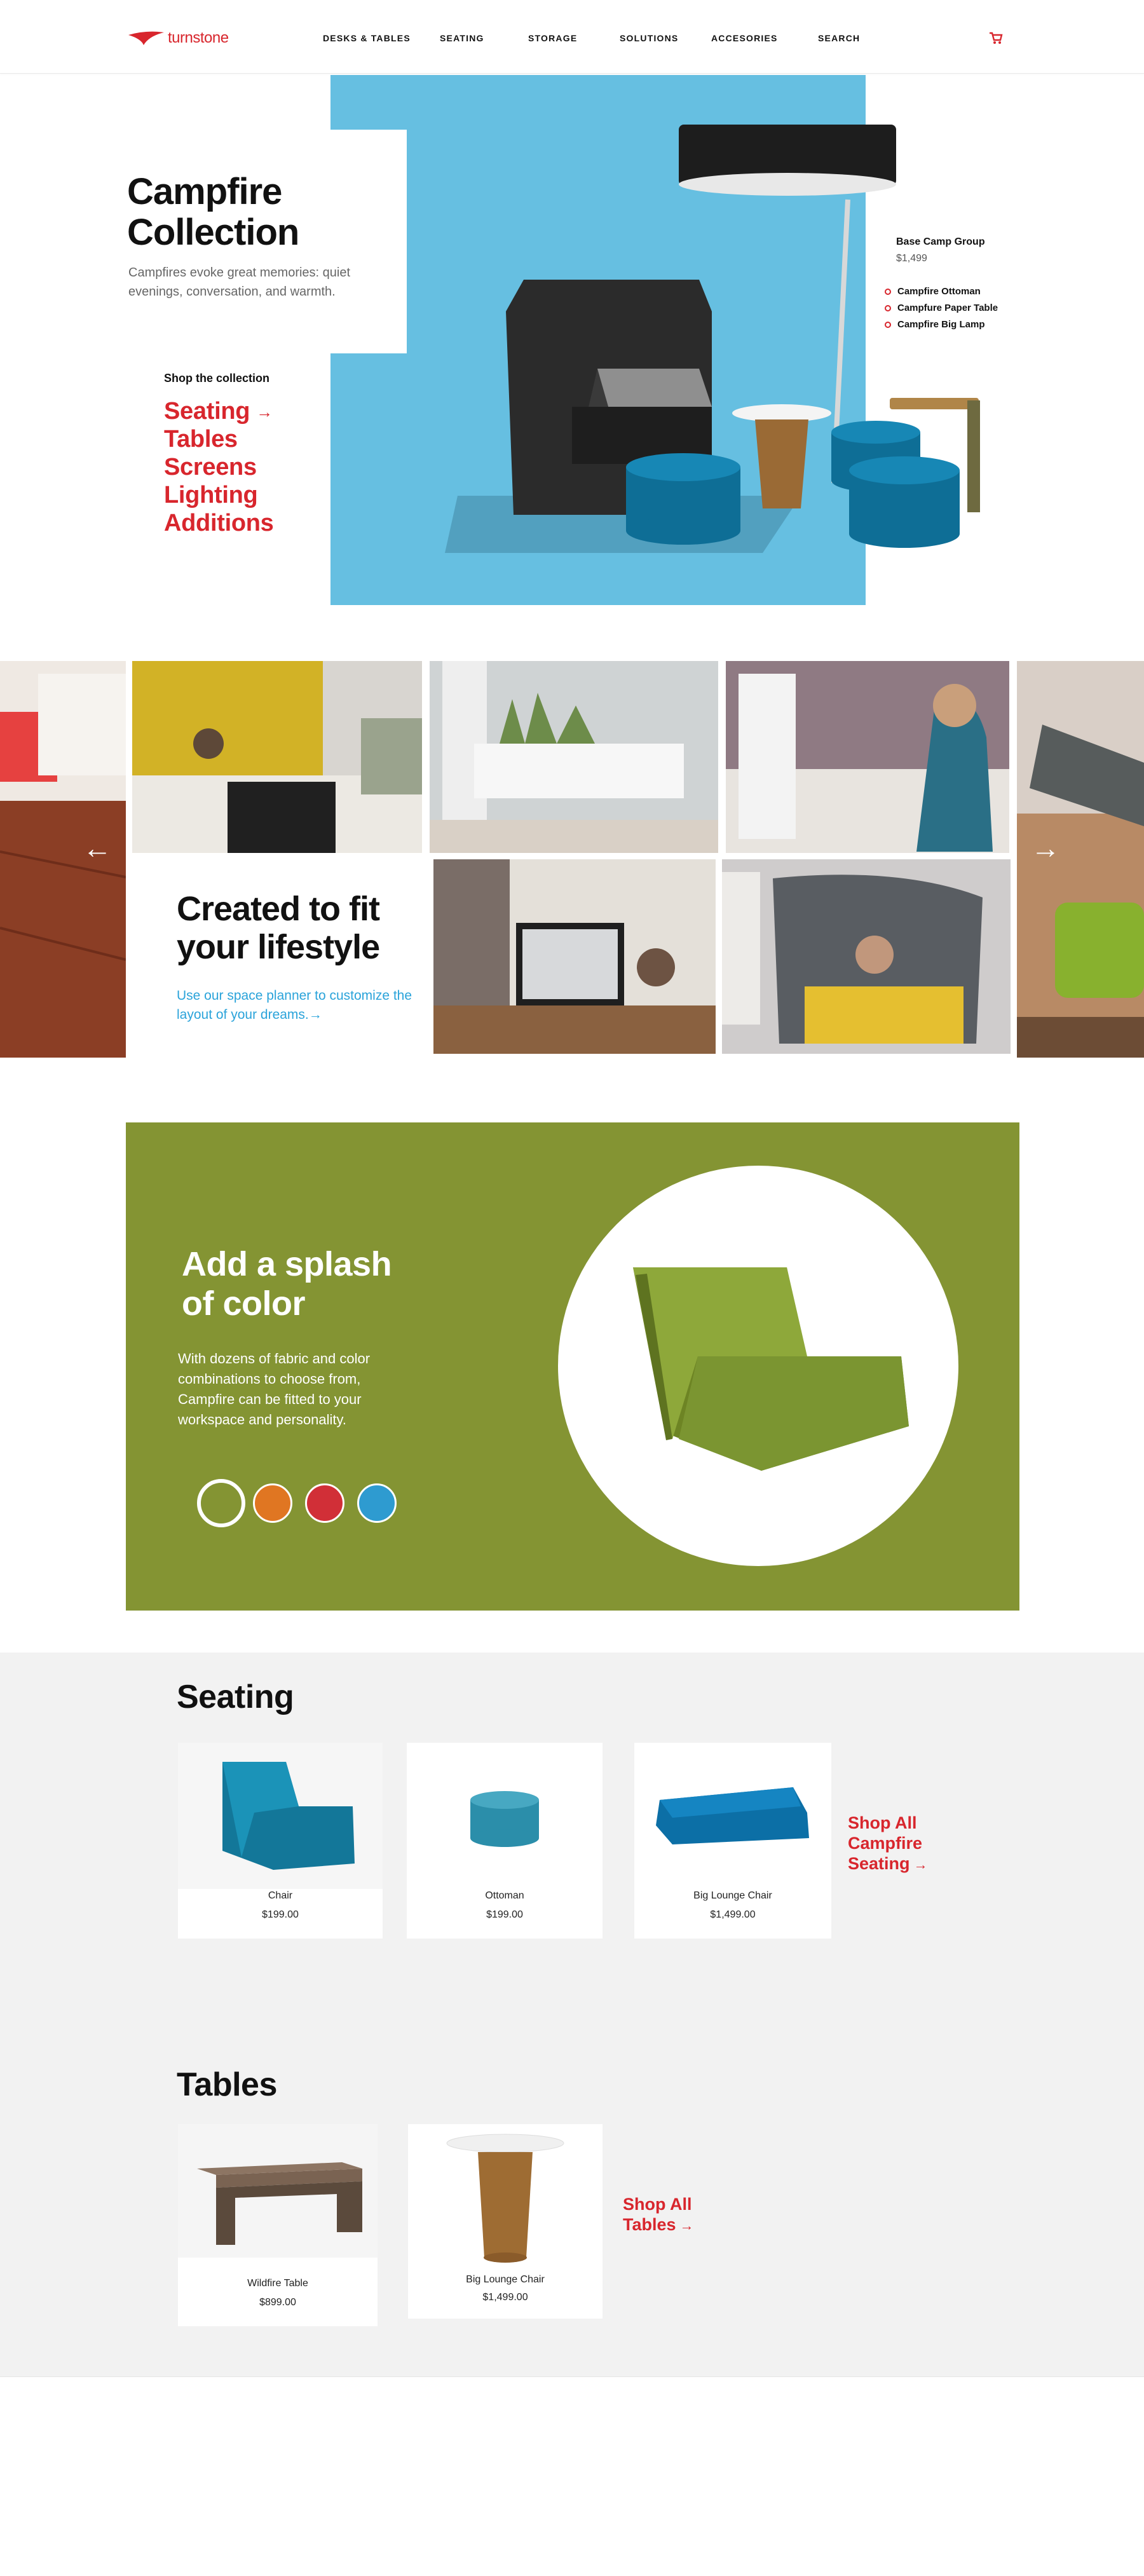 Image resolution: width=1144 pixels, height=2576 pixels. I want to click on collection-link-seating: Seating →, so click(218, 411).